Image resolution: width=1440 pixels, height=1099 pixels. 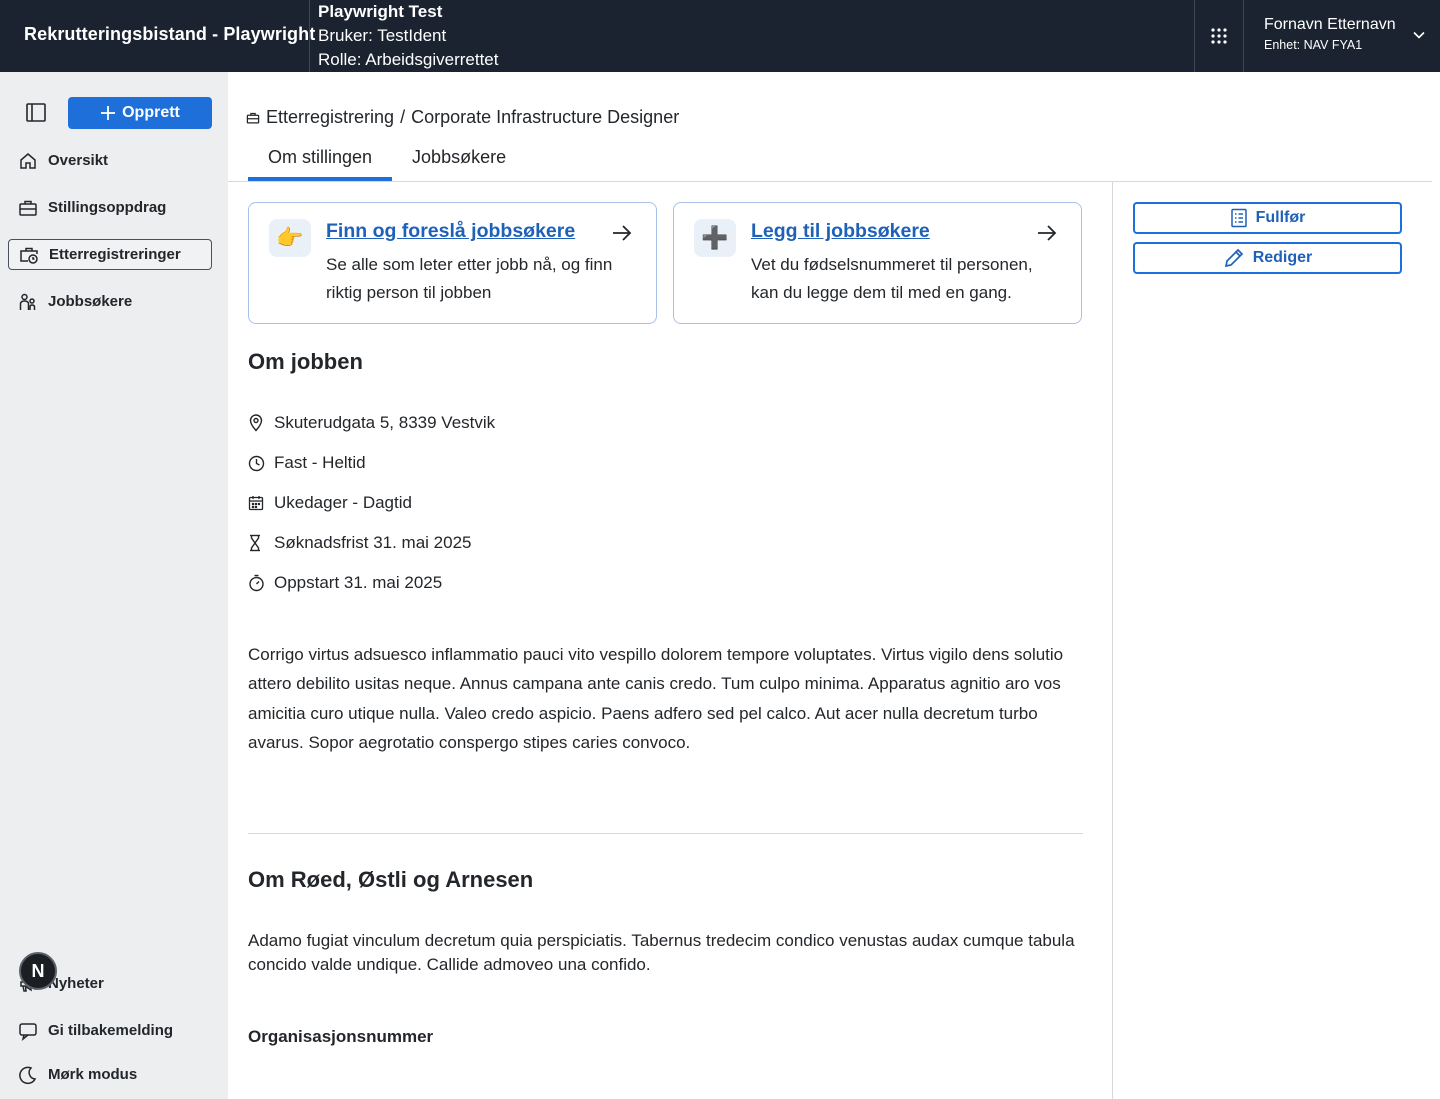 What do you see at coordinates (28, 161) in the screenshot?
I see `house-icon` at bounding box center [28, 161].